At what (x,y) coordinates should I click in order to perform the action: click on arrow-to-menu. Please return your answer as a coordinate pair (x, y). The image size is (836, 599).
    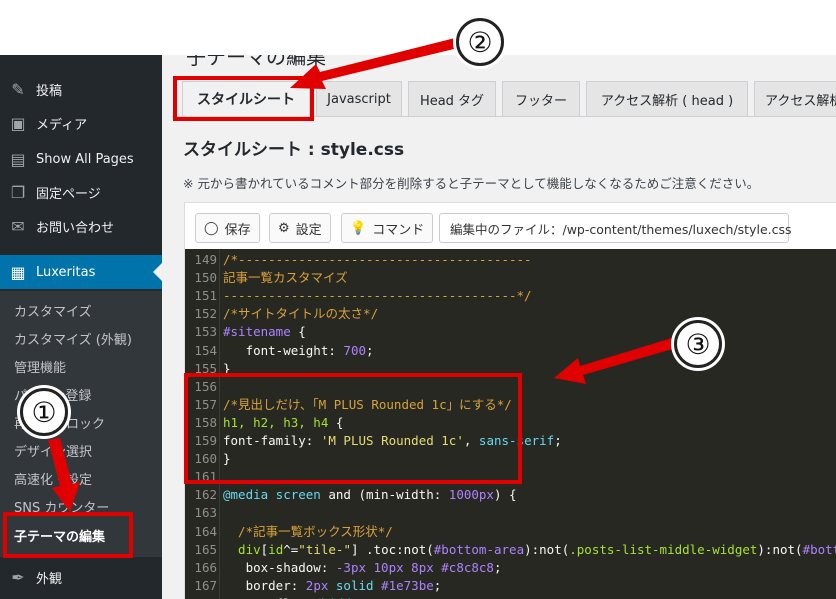
    Looking at the image, I should click on (64, 475).